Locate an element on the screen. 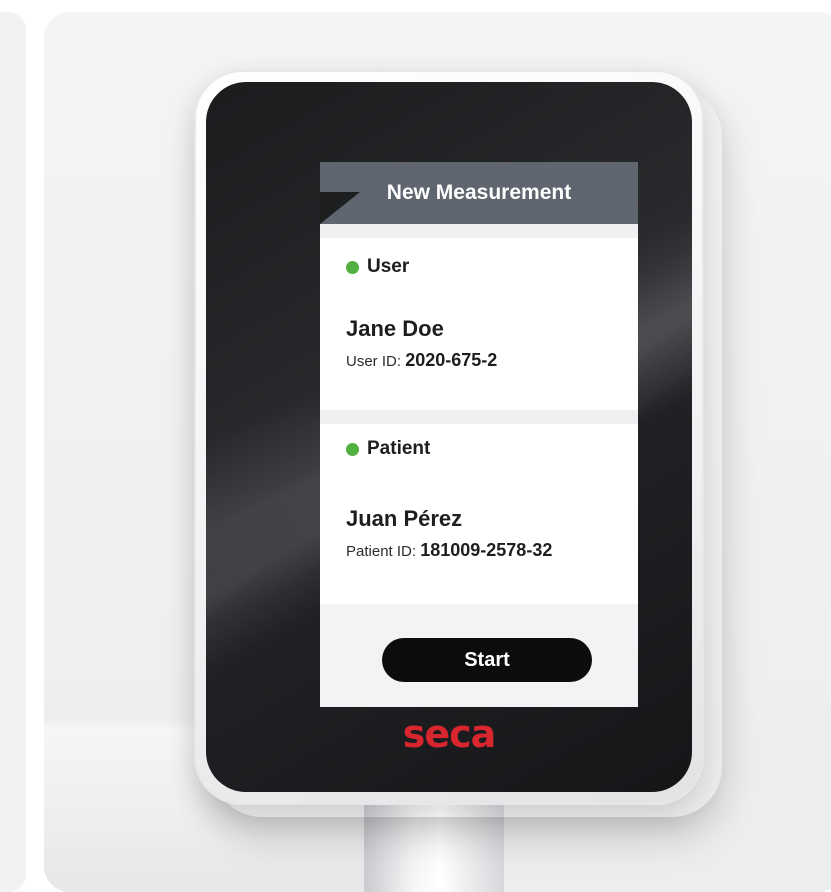  screen-header: New Measurement is located at coordinates (479, 193).